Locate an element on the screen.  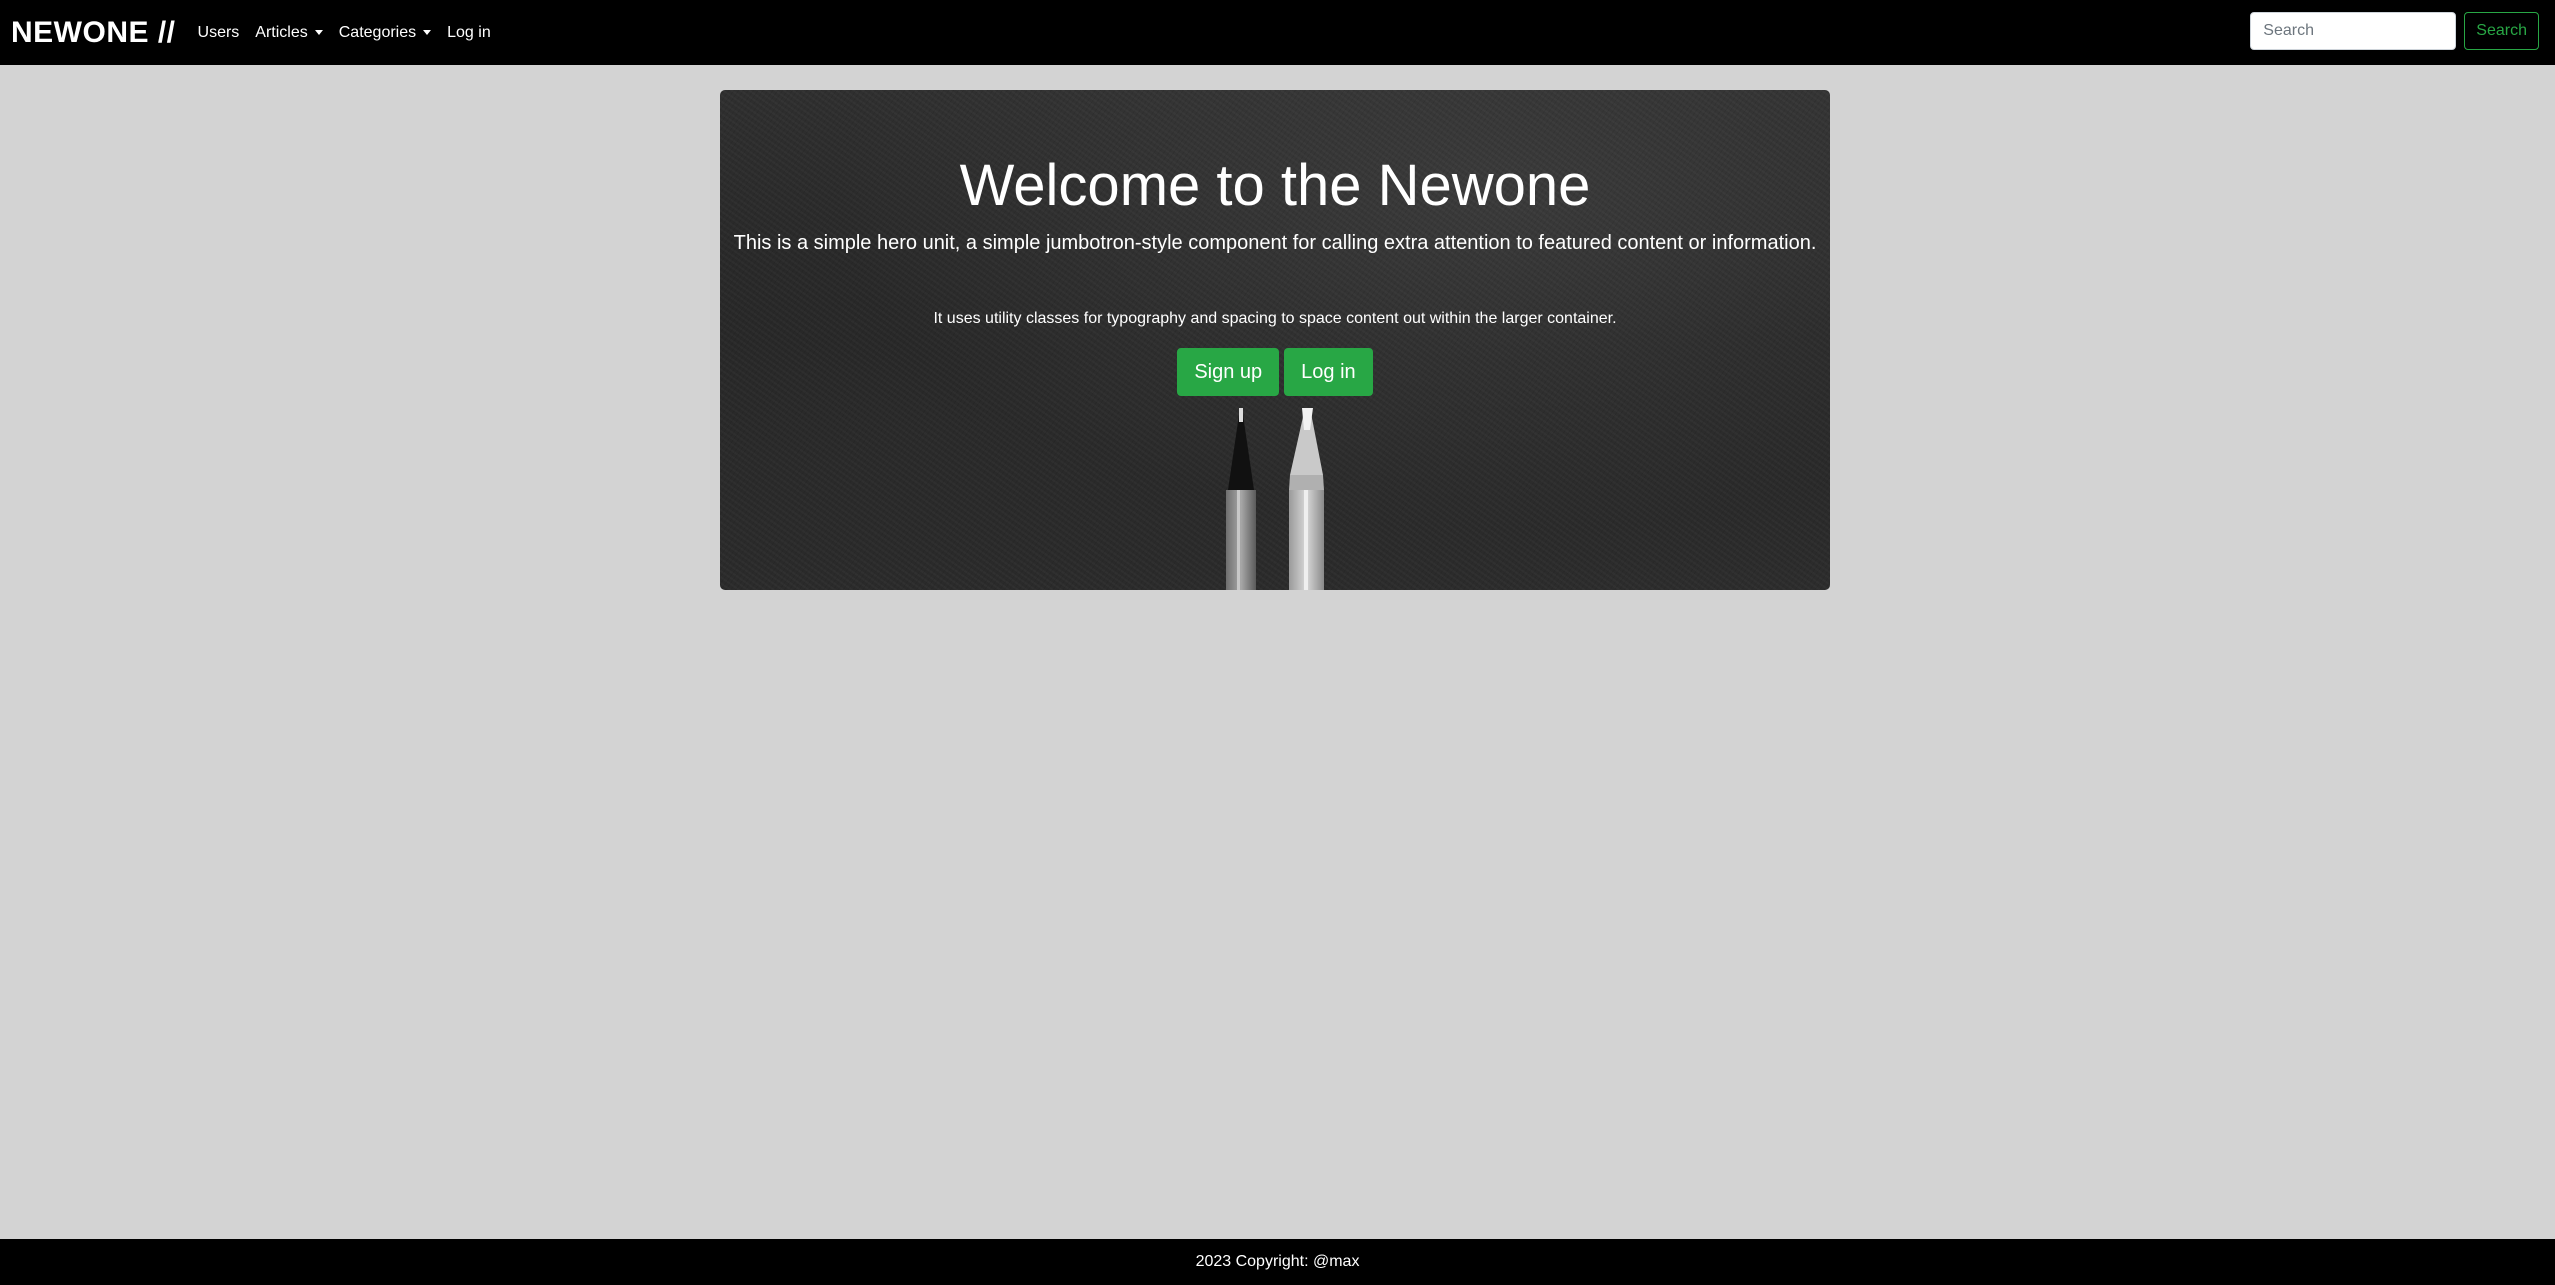
nav-links: Users Articles Categories Log in is located at coordinates (352, 33).